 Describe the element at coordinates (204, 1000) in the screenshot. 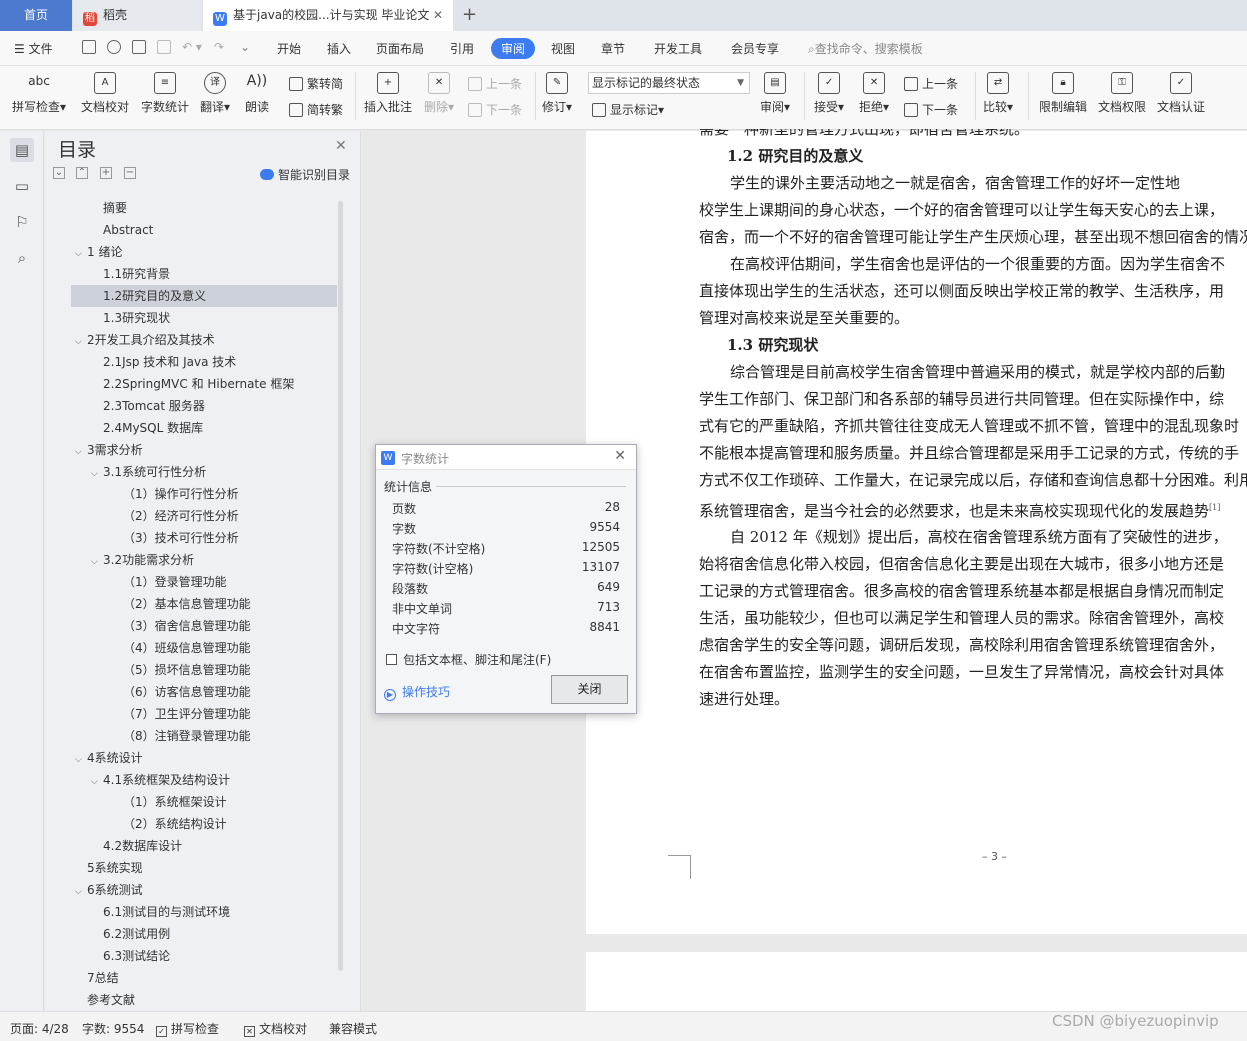

I see `toc-item: 参考文献` at that location.